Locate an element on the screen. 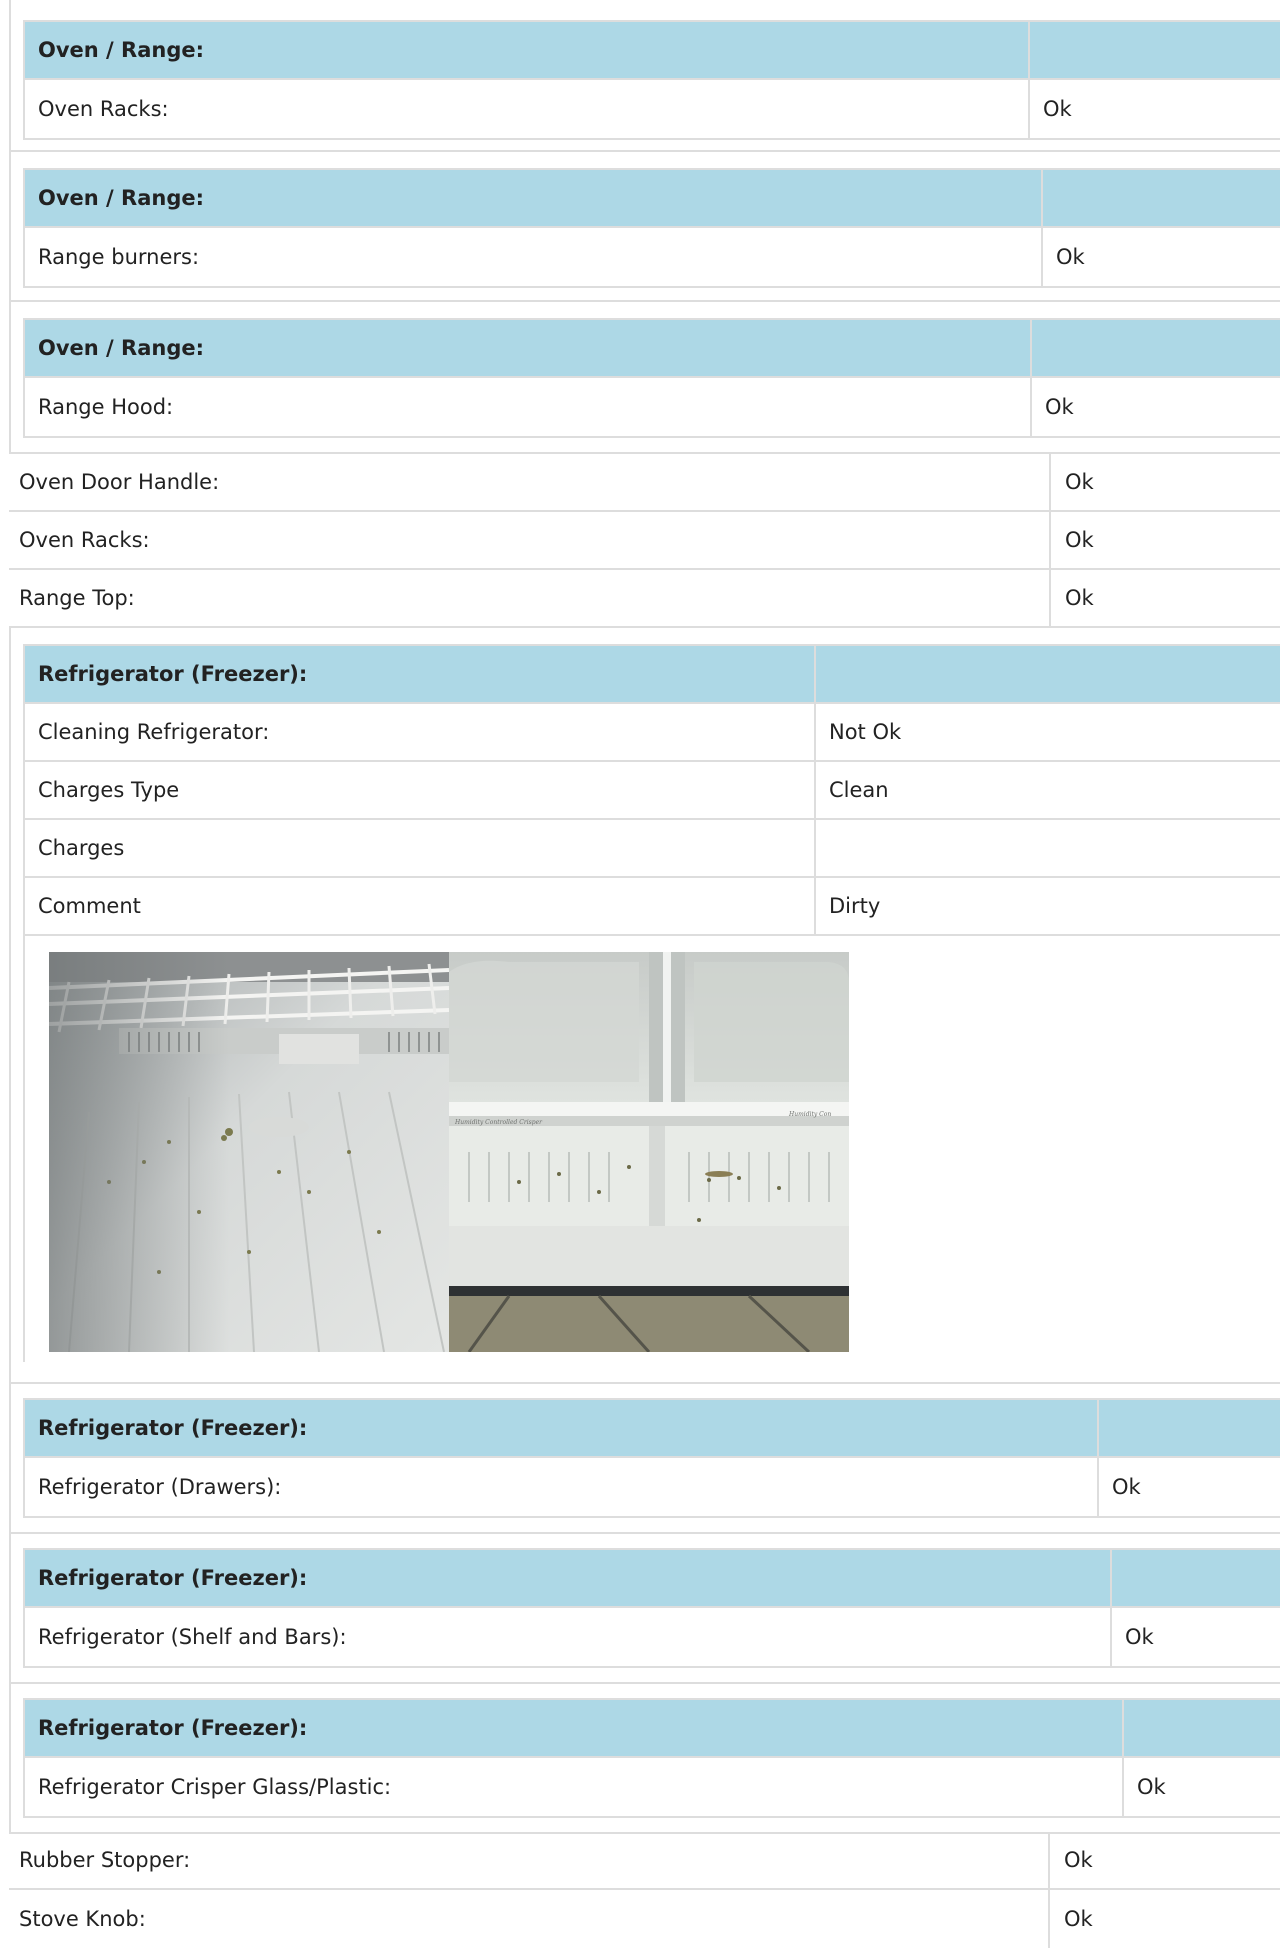 Image resolution: width=1280 pixels, height=1948 pixels. item-label: Refrigerator (Shelf and Bars): is located at coordinates (192, 1637).